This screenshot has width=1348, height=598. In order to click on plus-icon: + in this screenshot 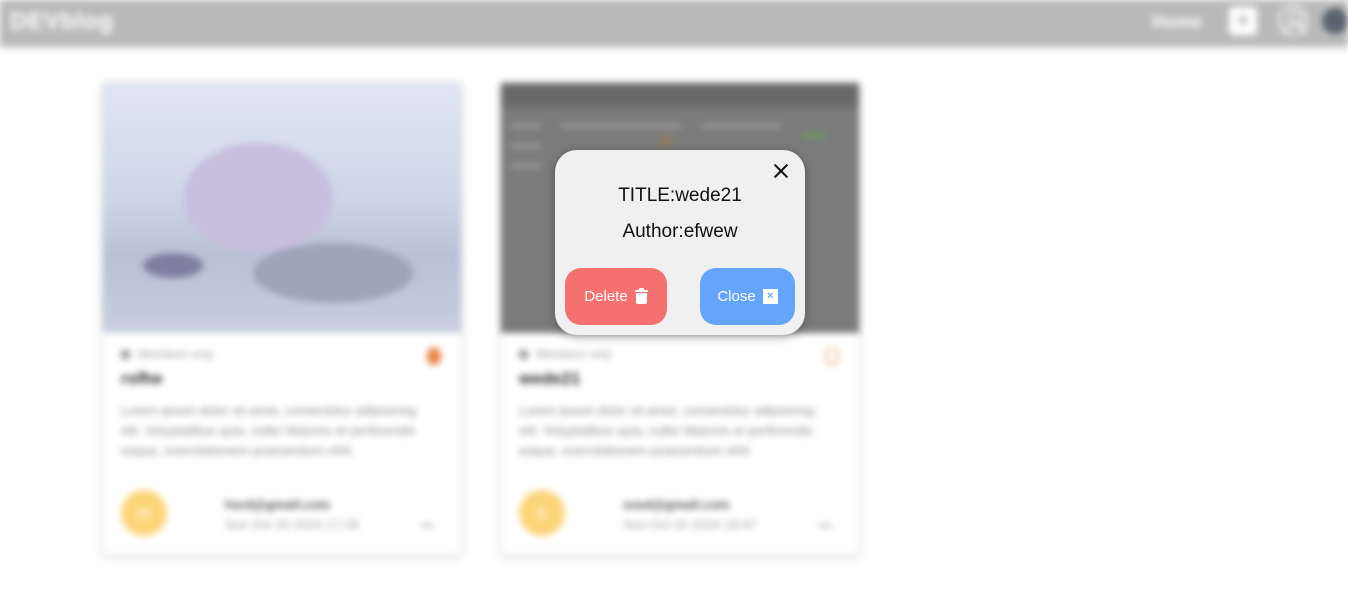, I will do `click(1243, 21)`.